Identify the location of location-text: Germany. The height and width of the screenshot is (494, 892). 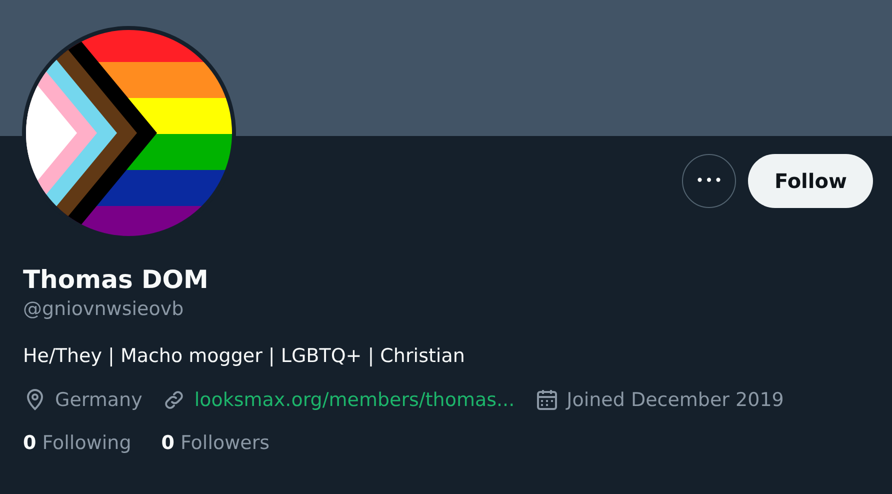
(98, 400).